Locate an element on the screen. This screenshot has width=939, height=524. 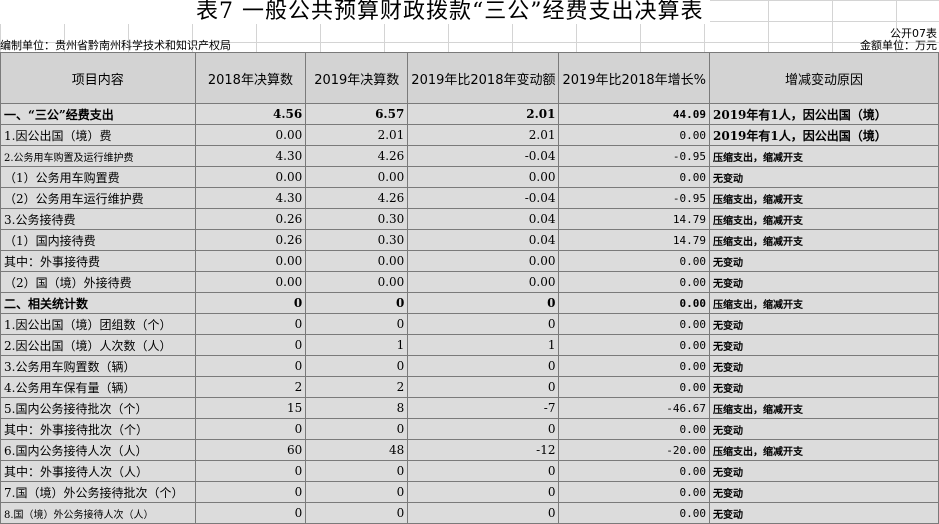
table-row: （2）公务用车运行维护费 4.30 4.26 -0.04 -0.95 压缩支出，缩减开支 is located at coordinates (469, 198).